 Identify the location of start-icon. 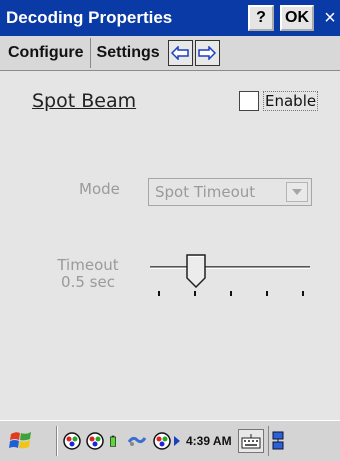
(21, 441).